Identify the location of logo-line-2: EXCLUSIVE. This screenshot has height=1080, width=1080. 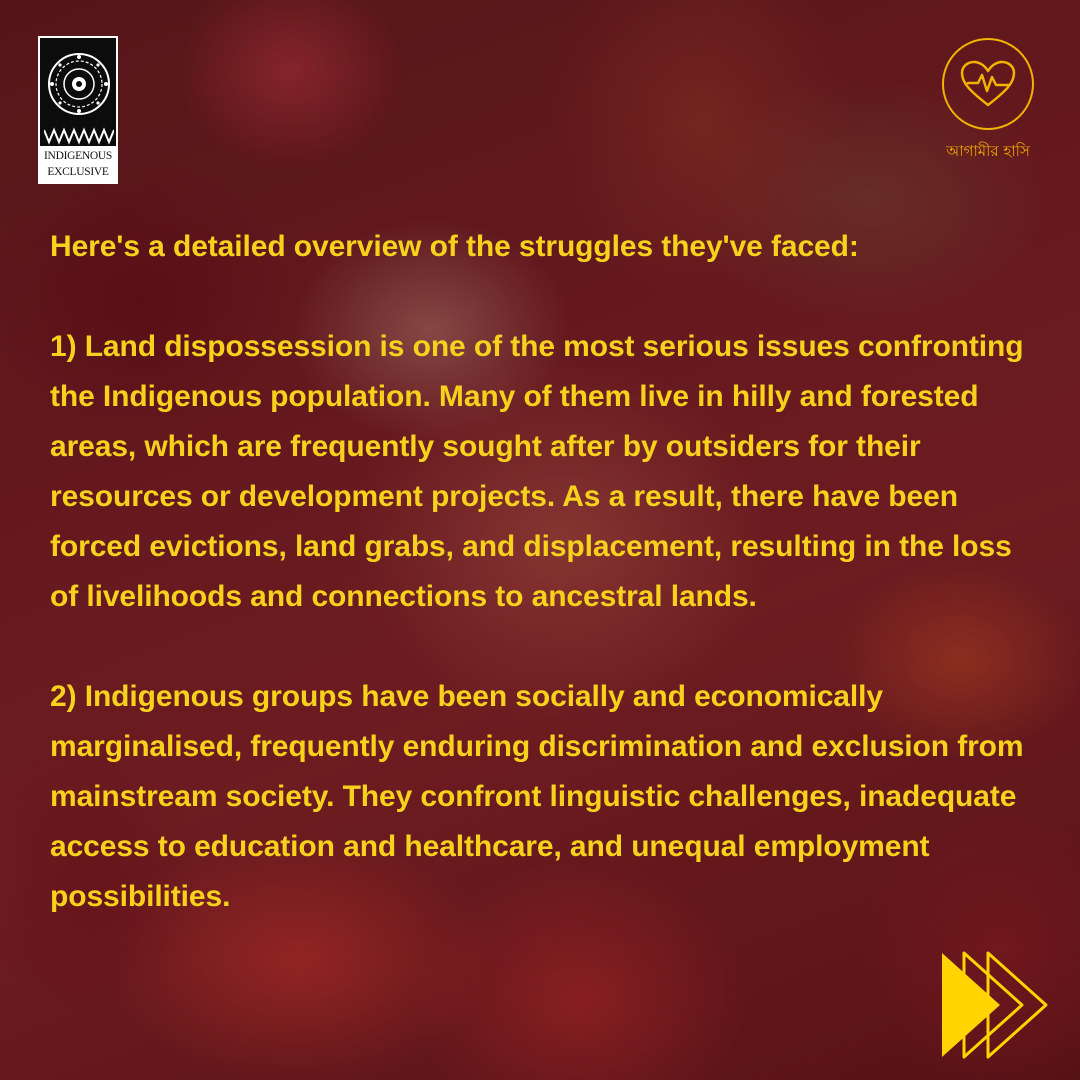
(78, 172).